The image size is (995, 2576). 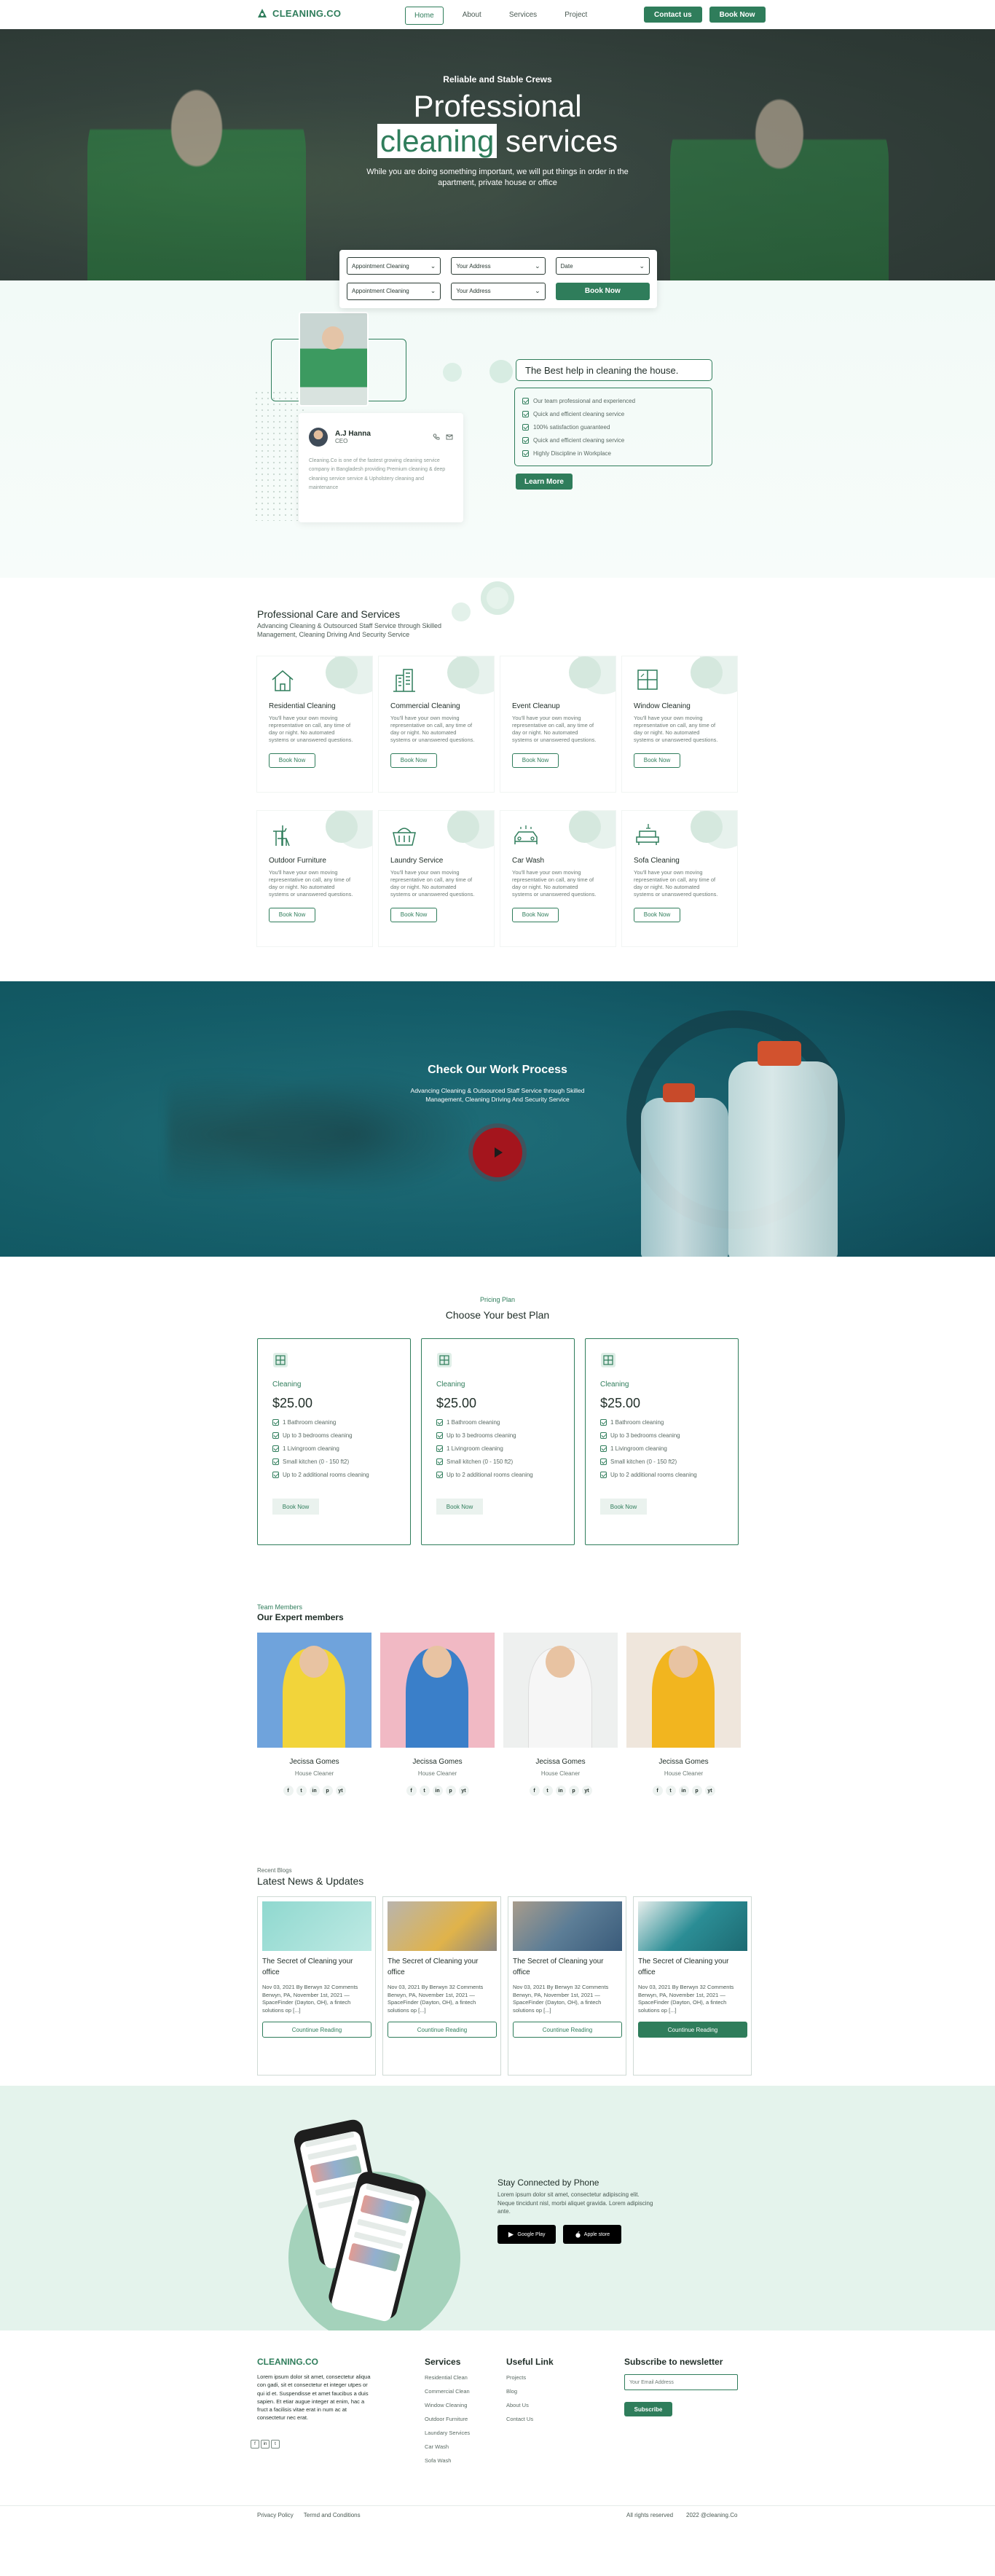 What do you see at coordinates (603, 266) in the screenshot?
I see `date-select: Date ⌄` at bounding box center [603, 266].